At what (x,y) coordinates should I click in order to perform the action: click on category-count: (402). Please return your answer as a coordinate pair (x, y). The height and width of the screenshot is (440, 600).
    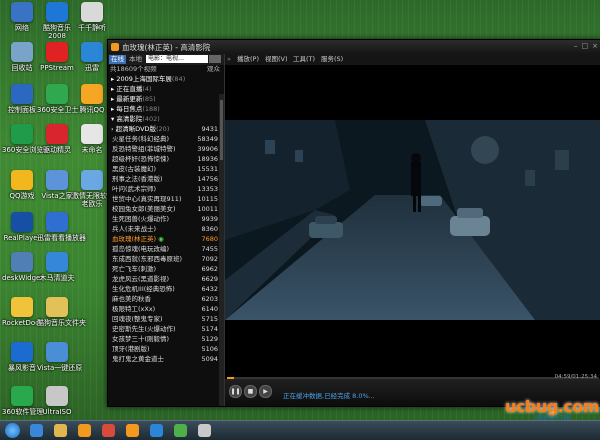
    Looking at the image, I should click on (151, 119).